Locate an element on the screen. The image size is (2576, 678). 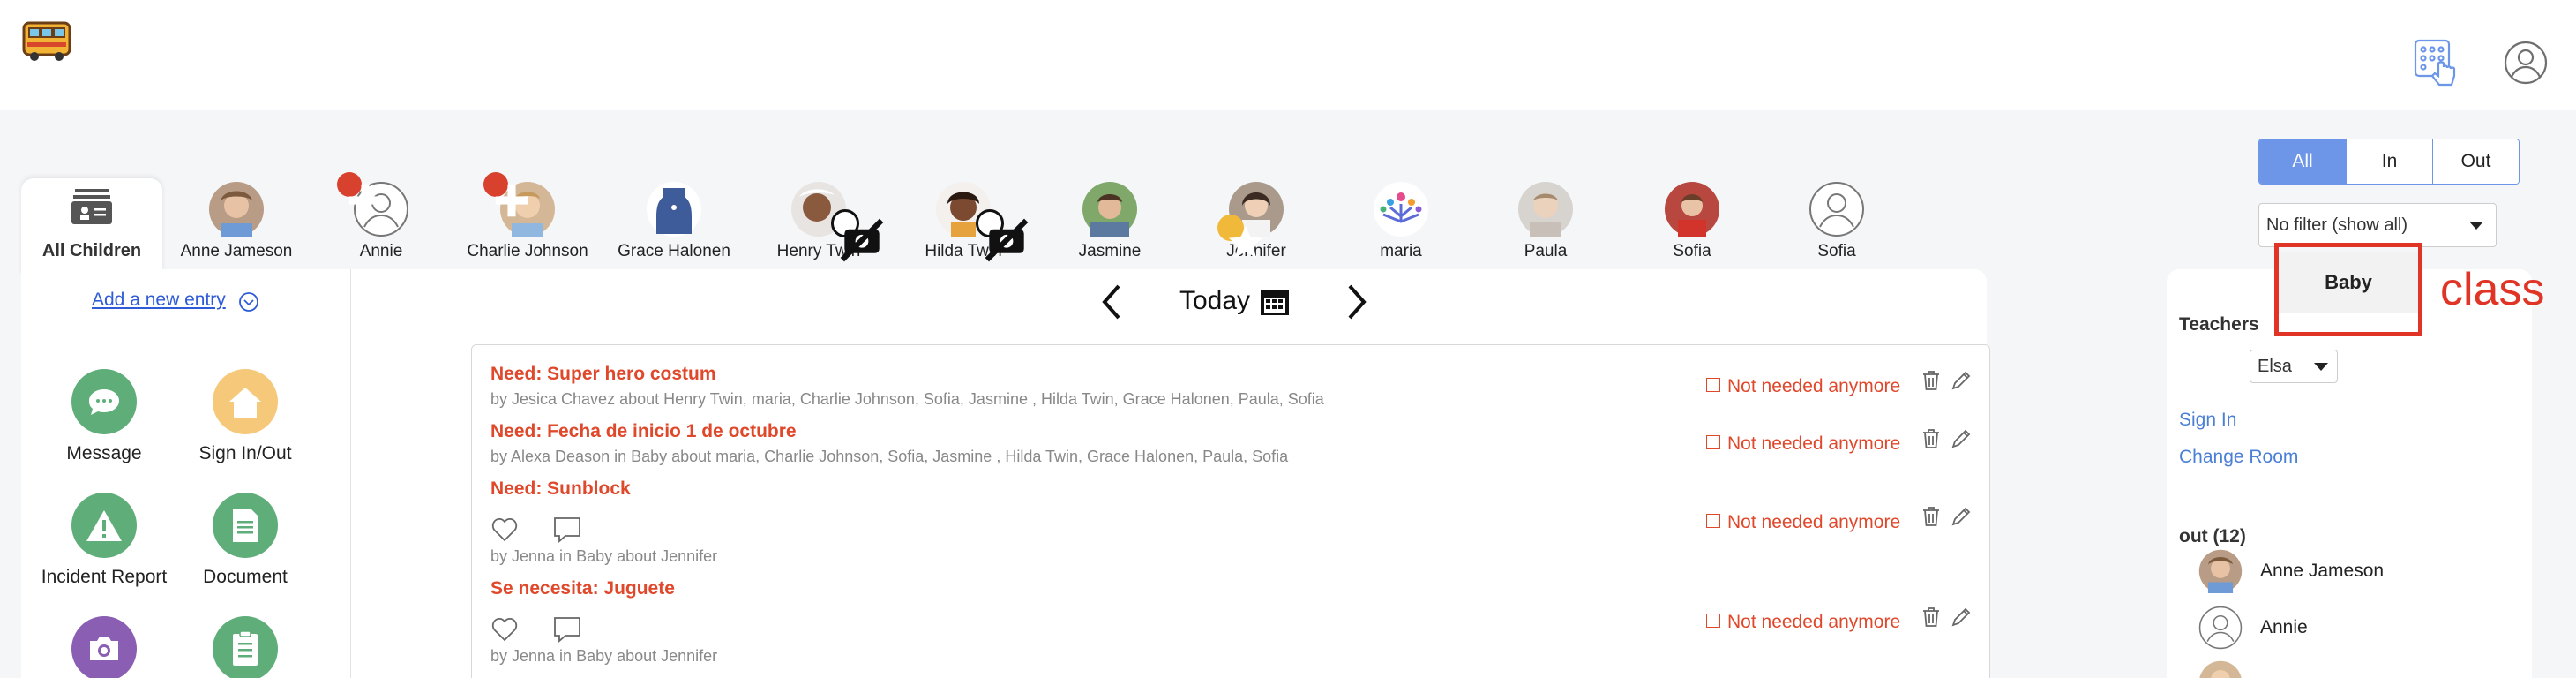
status-filter: All In Out is located at coordinates (2389, 162).